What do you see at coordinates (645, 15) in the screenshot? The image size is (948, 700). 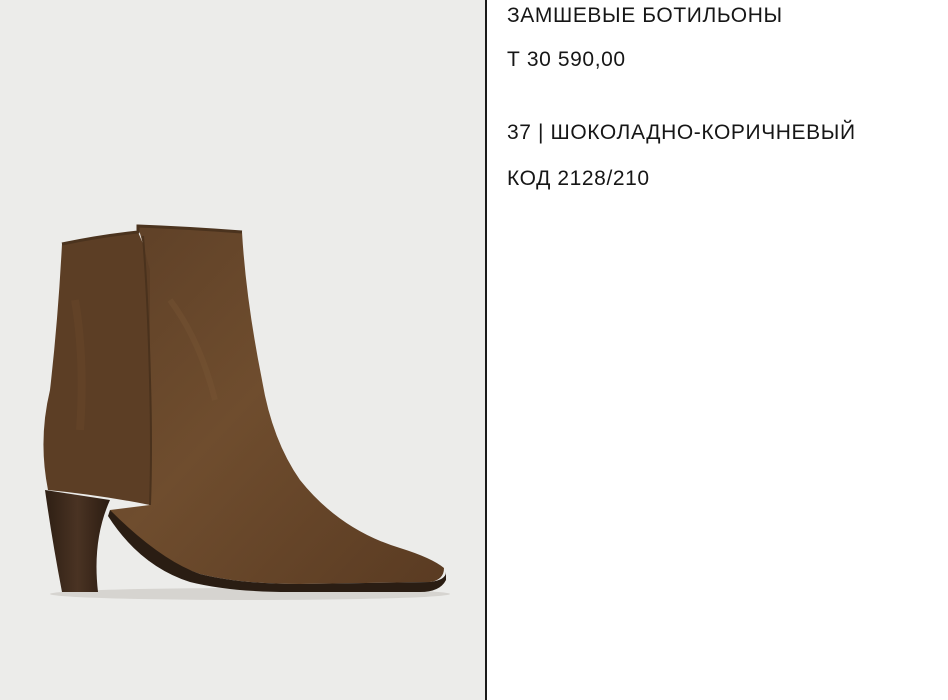 I see `product-title: ЗАМШЕВЫЕ БОТИЛЬОНЫ` at bounding box center [645, 15].